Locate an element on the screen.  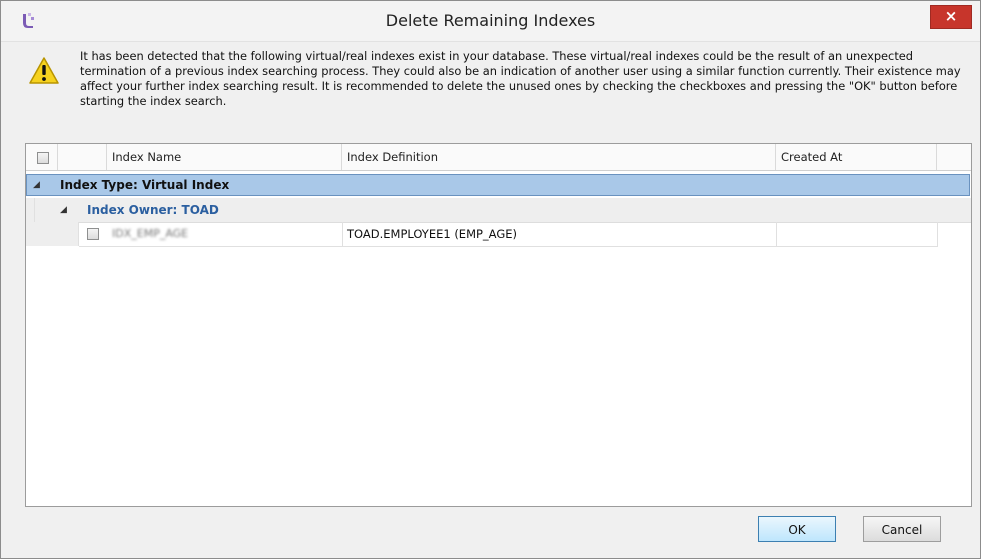
window-title: Delete Remaining Indexes is located at coordinates (490, 20).